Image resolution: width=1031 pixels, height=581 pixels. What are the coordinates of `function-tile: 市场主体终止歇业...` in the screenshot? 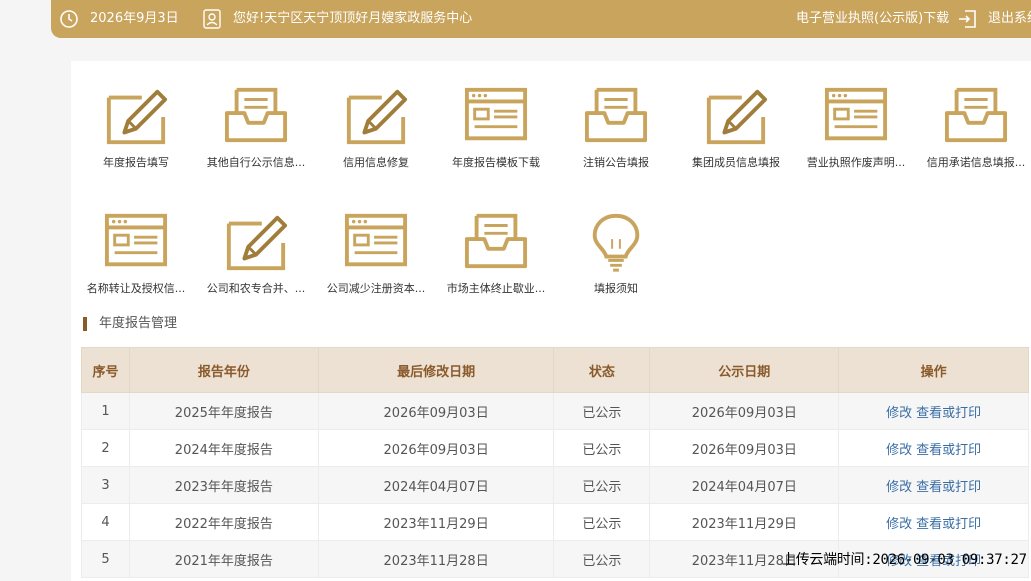 It's located at (496, 253).